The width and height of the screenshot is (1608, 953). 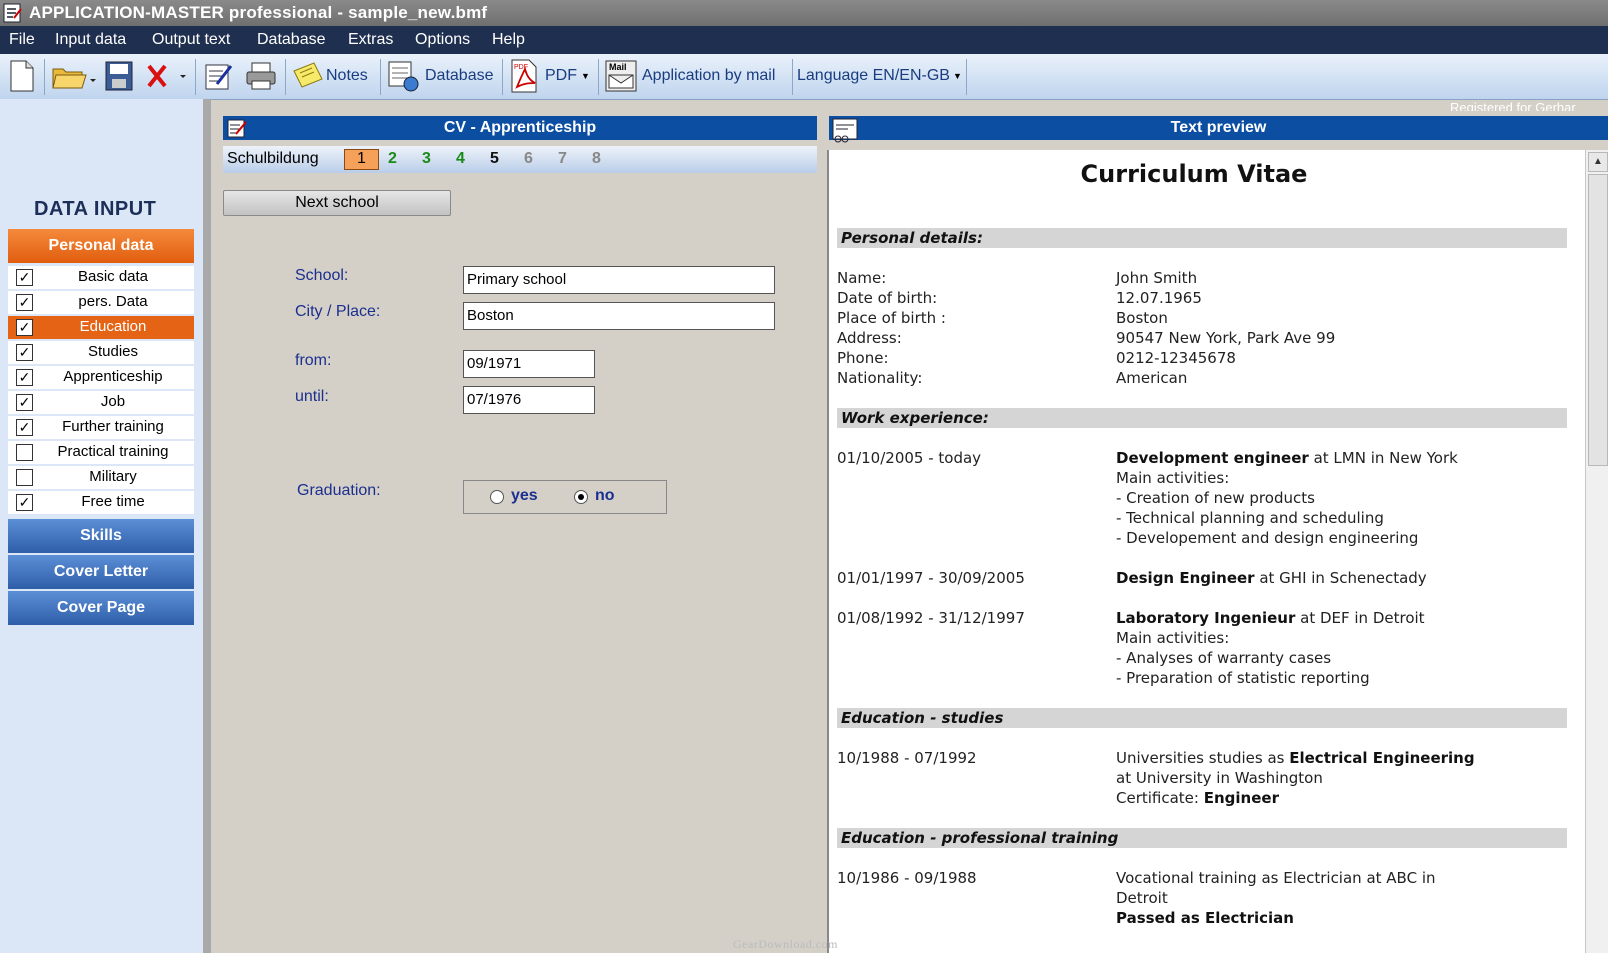 What do you see at coordinates (370, 40) in the screenshot?
I see `menu-extras: Extras` at bounding box center [370, 40].